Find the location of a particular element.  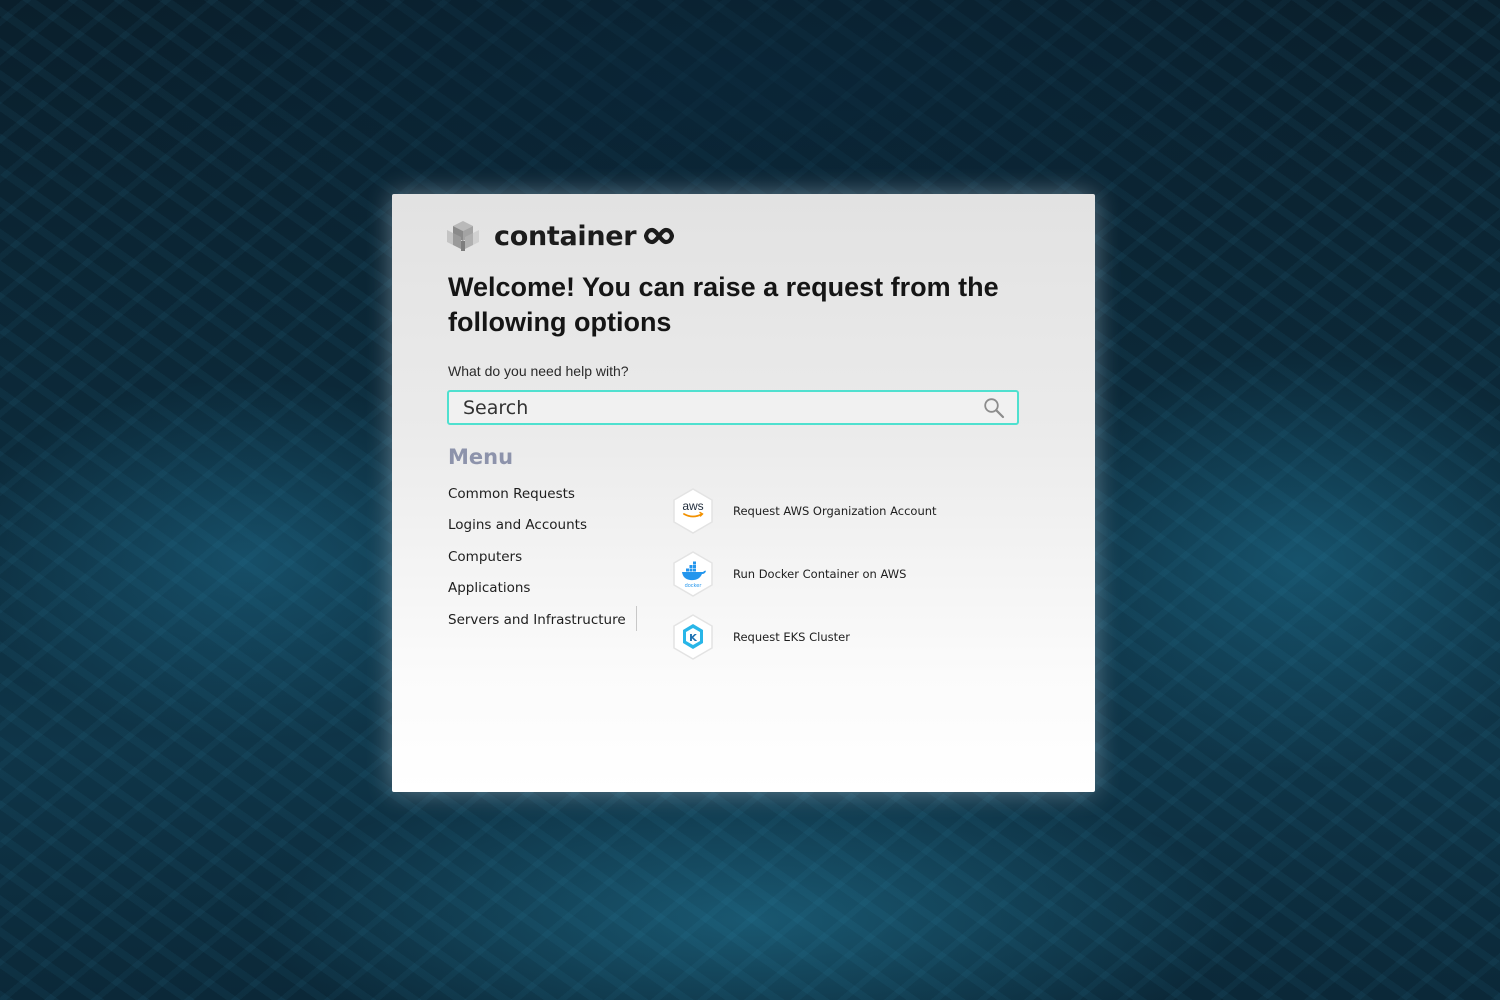

brand-logo: container is located at coordinates (560, 236).